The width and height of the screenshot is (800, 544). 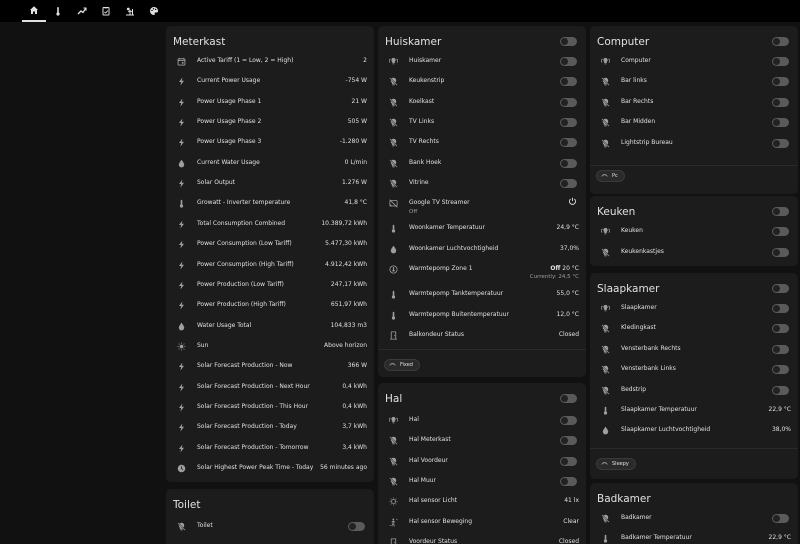 What do you see at coordinates (482, 229) in the screenshot?
I see `entity-row-woonkamer-temperatuur: Woonkamer Temperatuur 24,9 °C` at bounding box center [482, 229].